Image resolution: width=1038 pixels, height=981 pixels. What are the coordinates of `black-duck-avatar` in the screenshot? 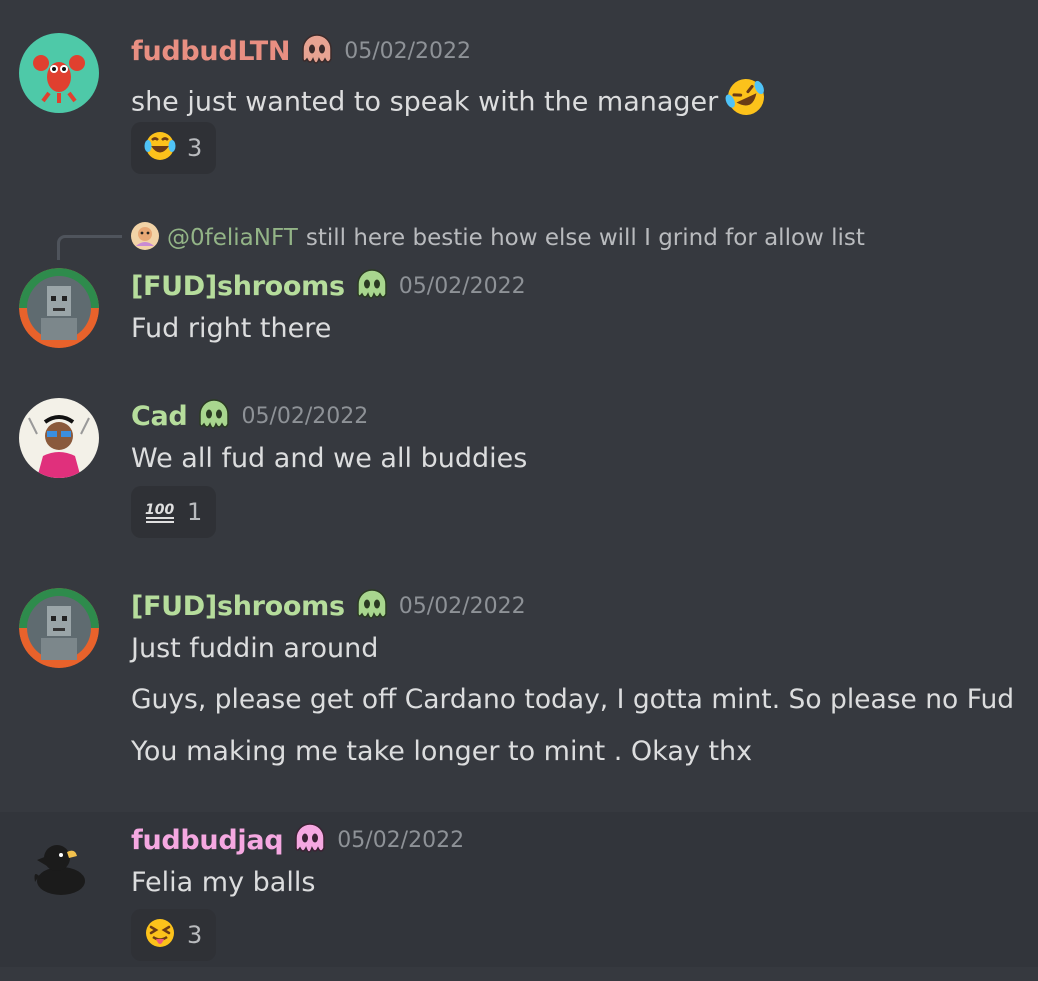 It's located at (59, 866).